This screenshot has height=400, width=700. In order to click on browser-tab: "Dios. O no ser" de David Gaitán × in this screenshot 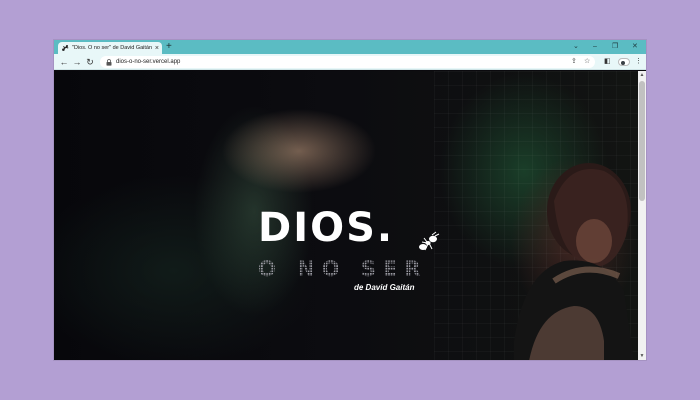, I will do `click(110, 48)`.